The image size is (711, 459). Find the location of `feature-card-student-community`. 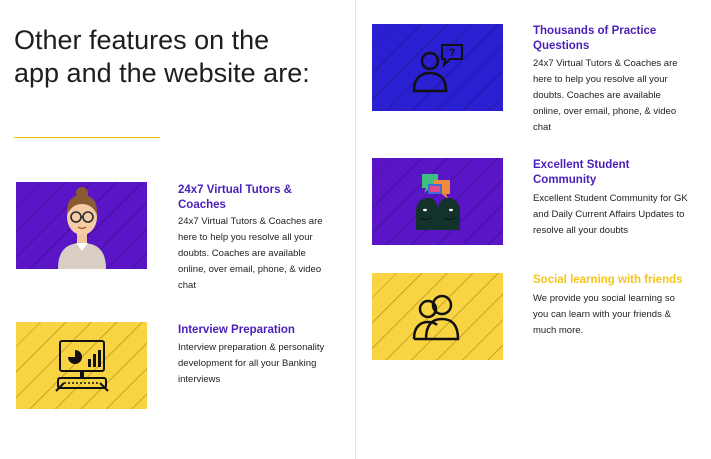

feature-card-student-community is located at coordinates (437, 201).